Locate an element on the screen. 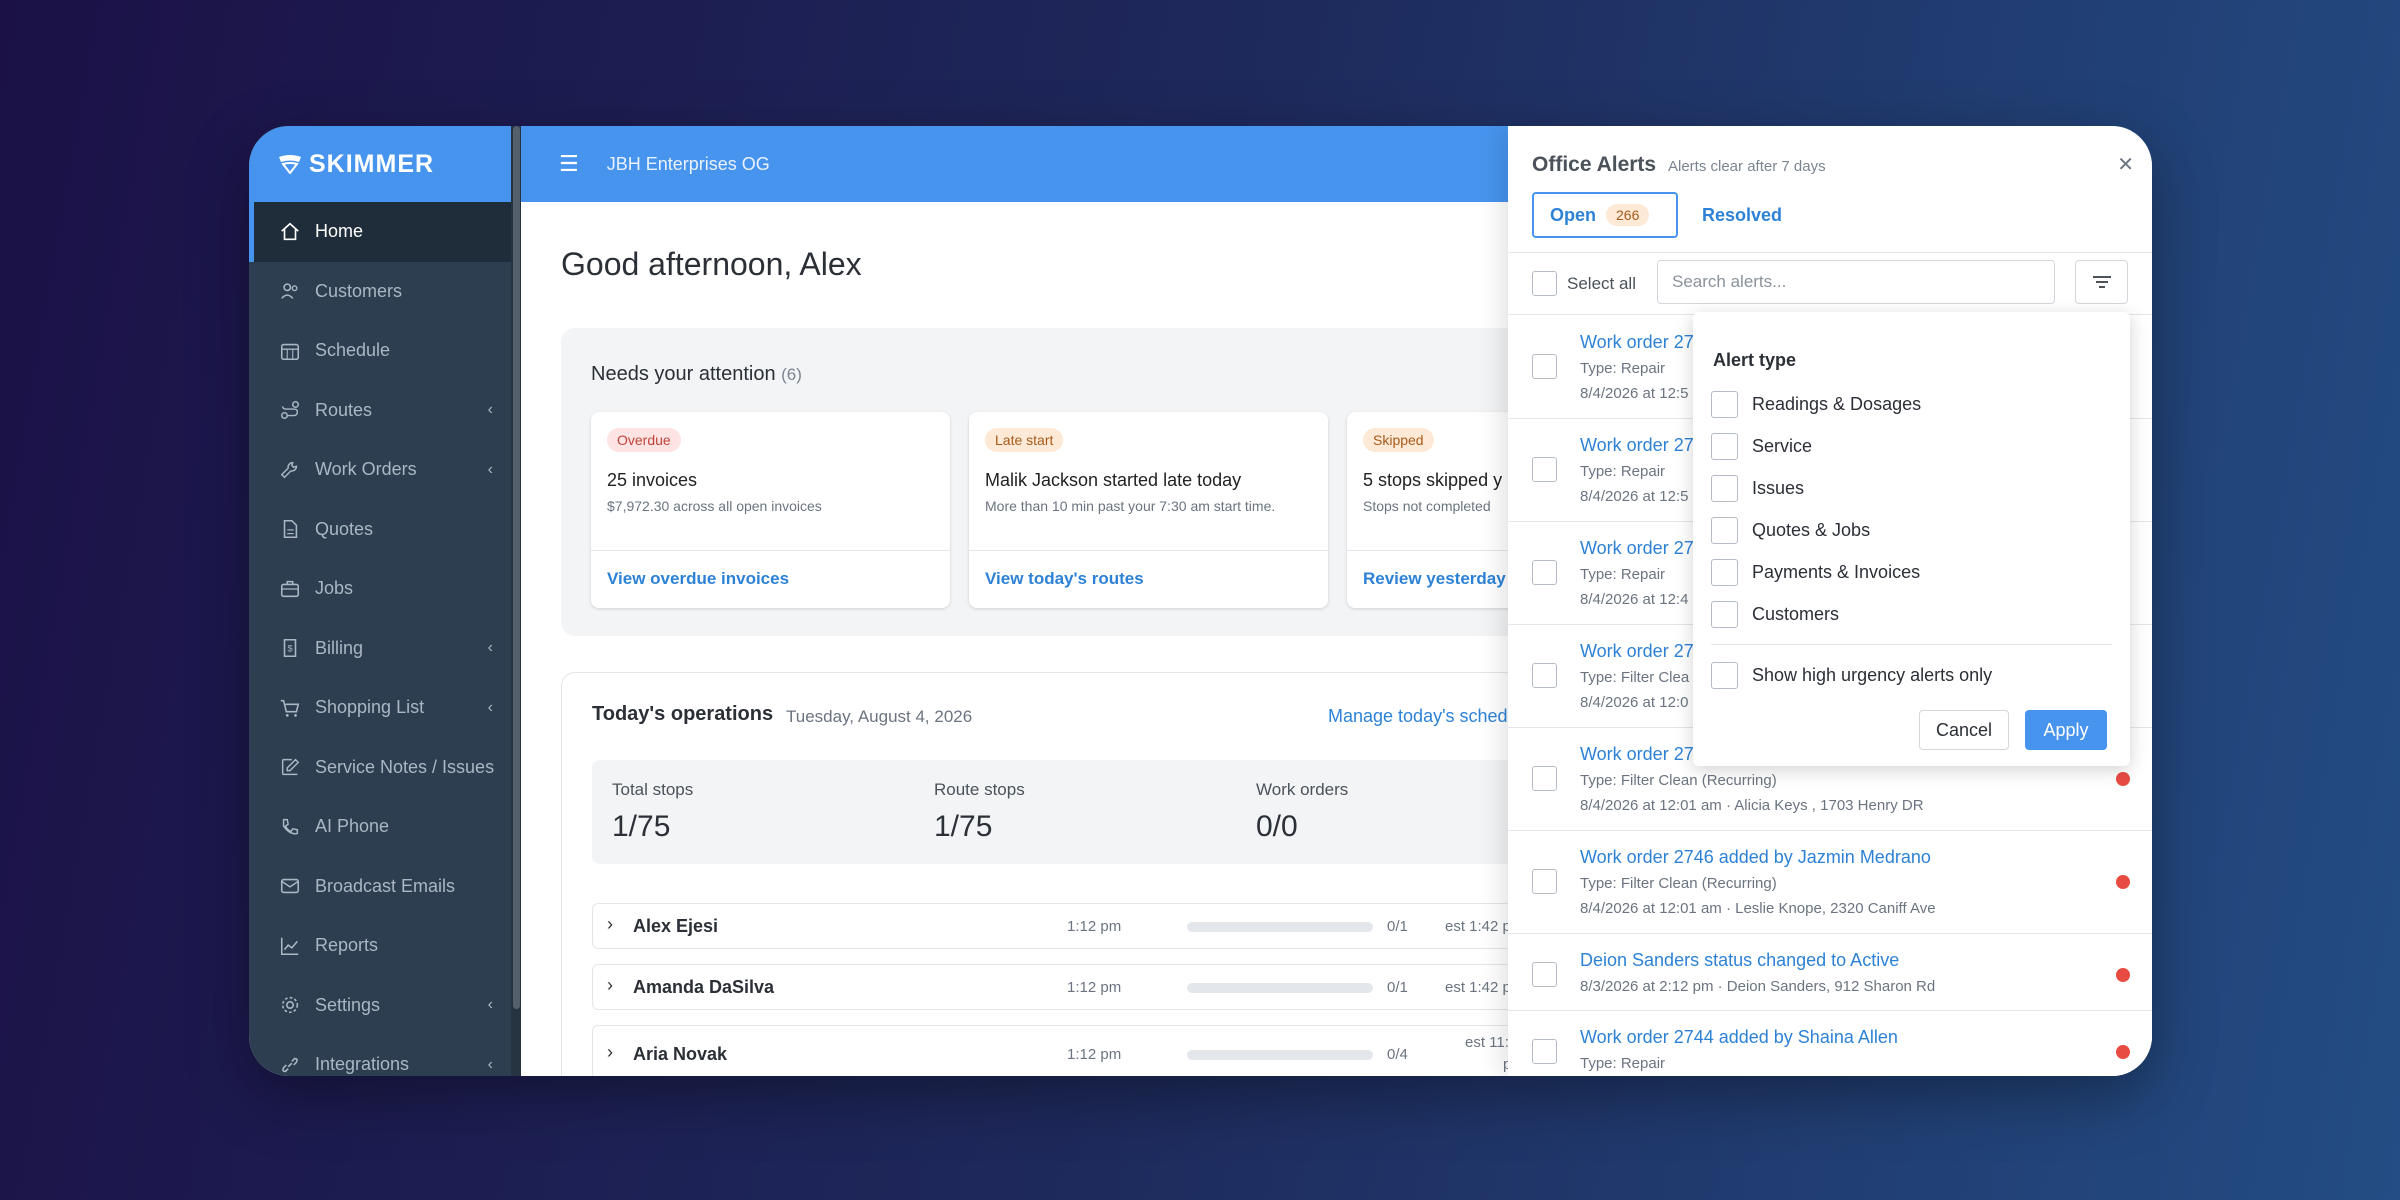 The width and height of the screenshot is (2400, 1200). sidebar-scrollbar-thumb is located at coordinates (516, 567).